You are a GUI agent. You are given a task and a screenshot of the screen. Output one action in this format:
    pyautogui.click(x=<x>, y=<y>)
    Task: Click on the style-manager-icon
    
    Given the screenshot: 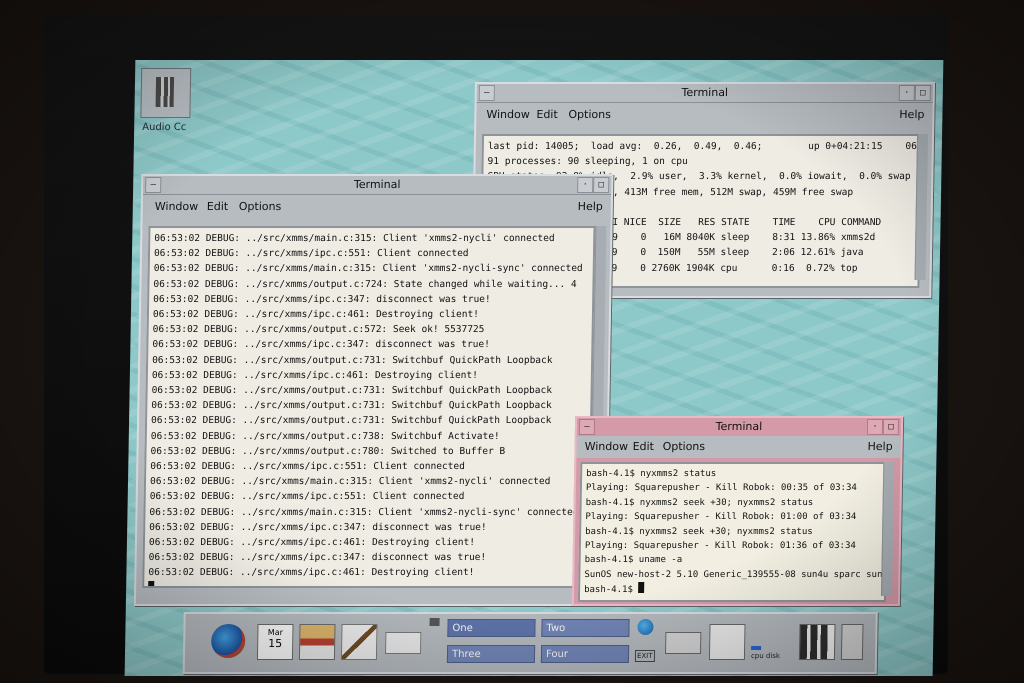 What is the action you would take?
    pyautogui.click(x=727, y=642)
    